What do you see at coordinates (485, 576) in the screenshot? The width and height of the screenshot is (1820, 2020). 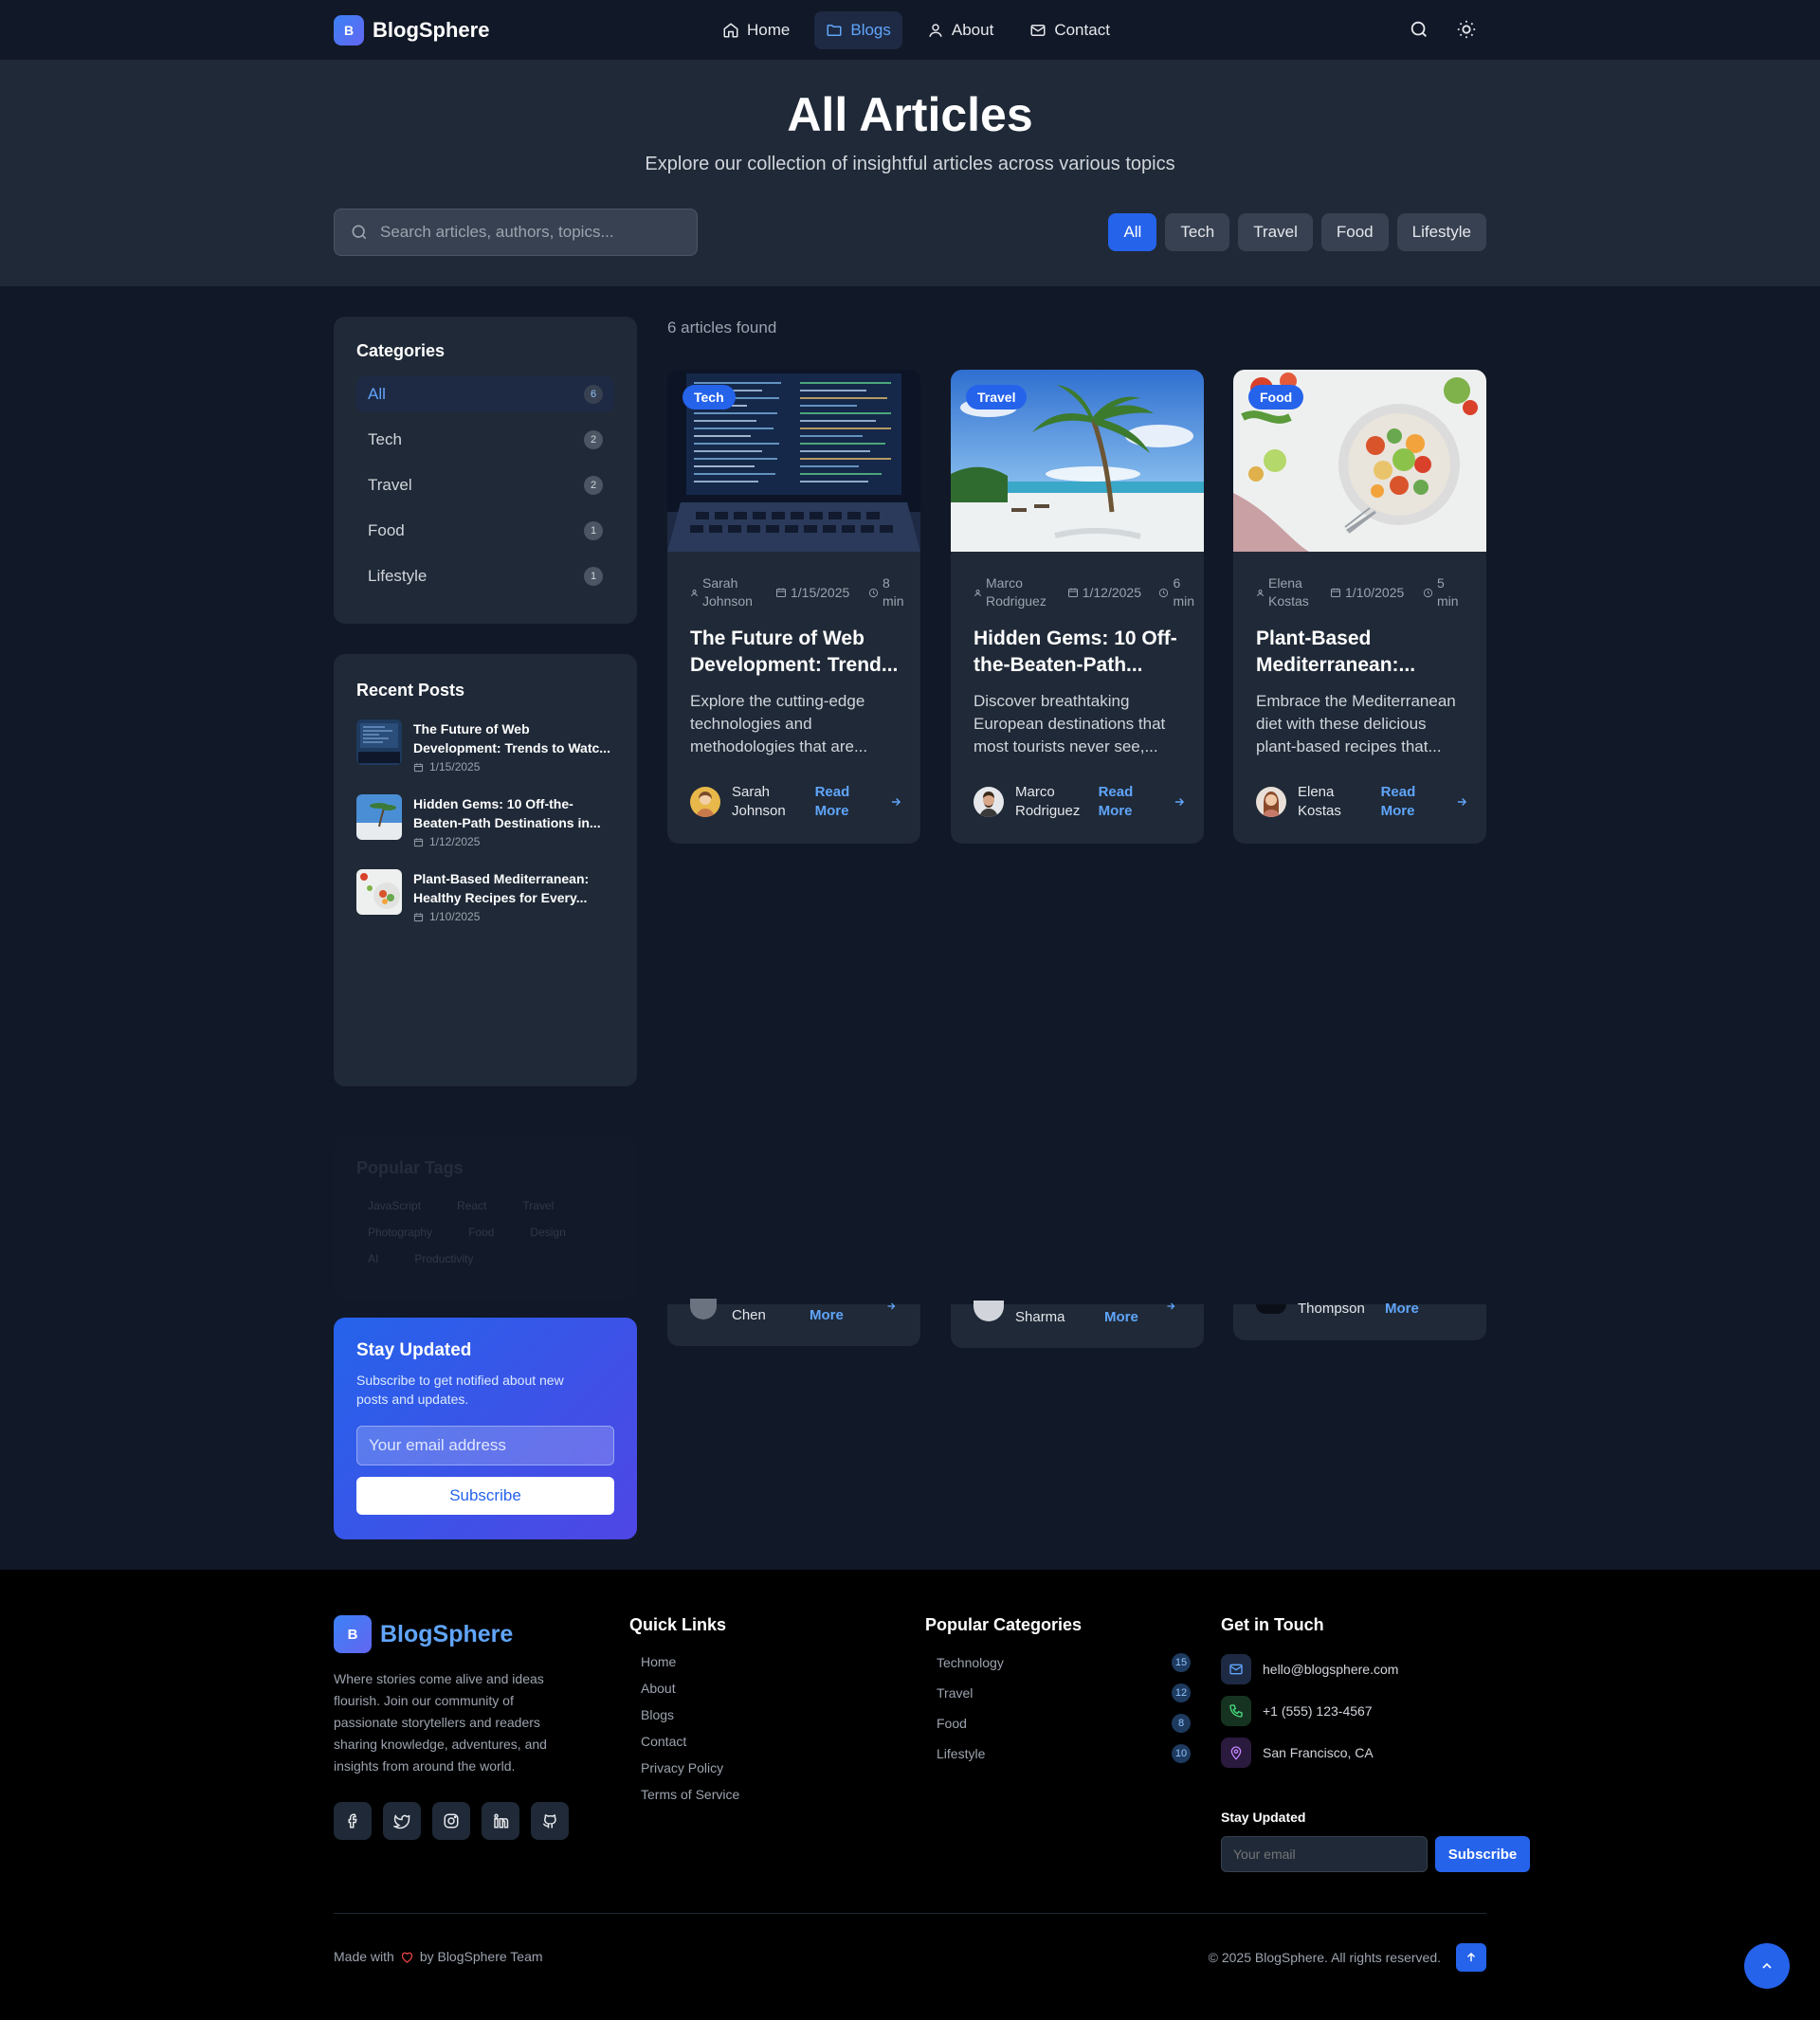 I see `category-item-lifestyle: Lifestyle 1` at bounding box center [485, 576].